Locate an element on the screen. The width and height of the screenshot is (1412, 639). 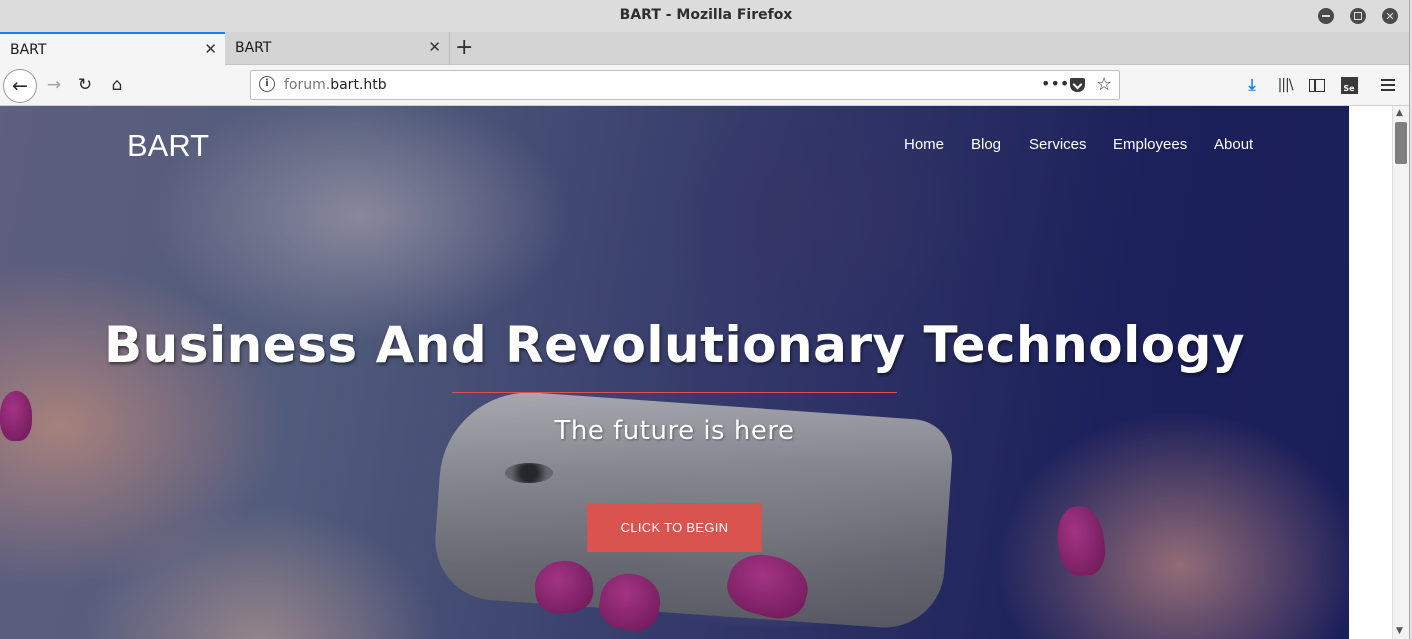
back-arrow-icon: ← is located at coordinates (20, 86).